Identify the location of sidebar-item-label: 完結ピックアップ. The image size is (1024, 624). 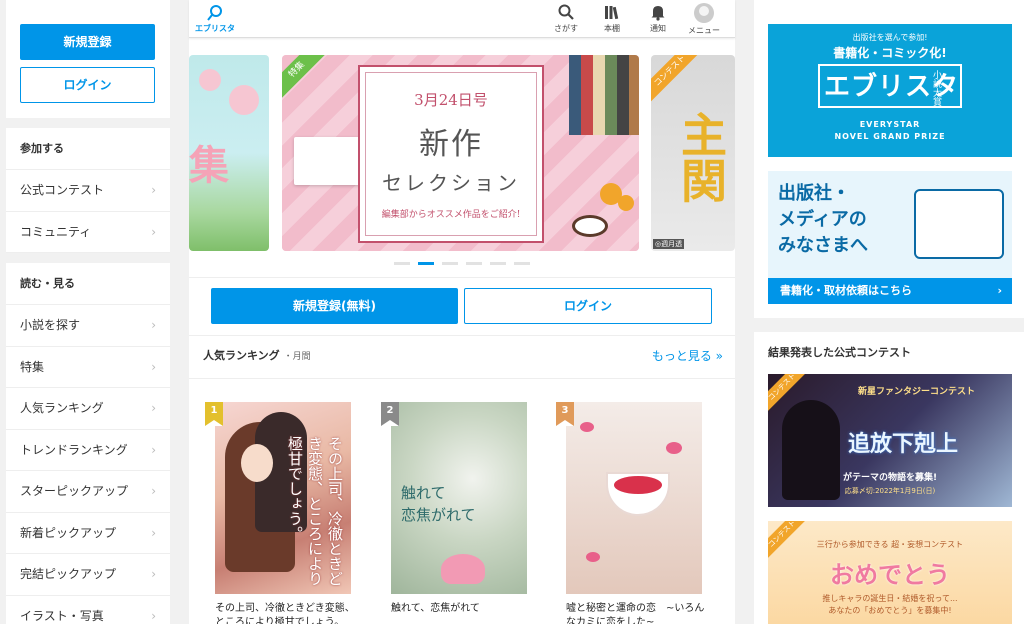
(68, 574).